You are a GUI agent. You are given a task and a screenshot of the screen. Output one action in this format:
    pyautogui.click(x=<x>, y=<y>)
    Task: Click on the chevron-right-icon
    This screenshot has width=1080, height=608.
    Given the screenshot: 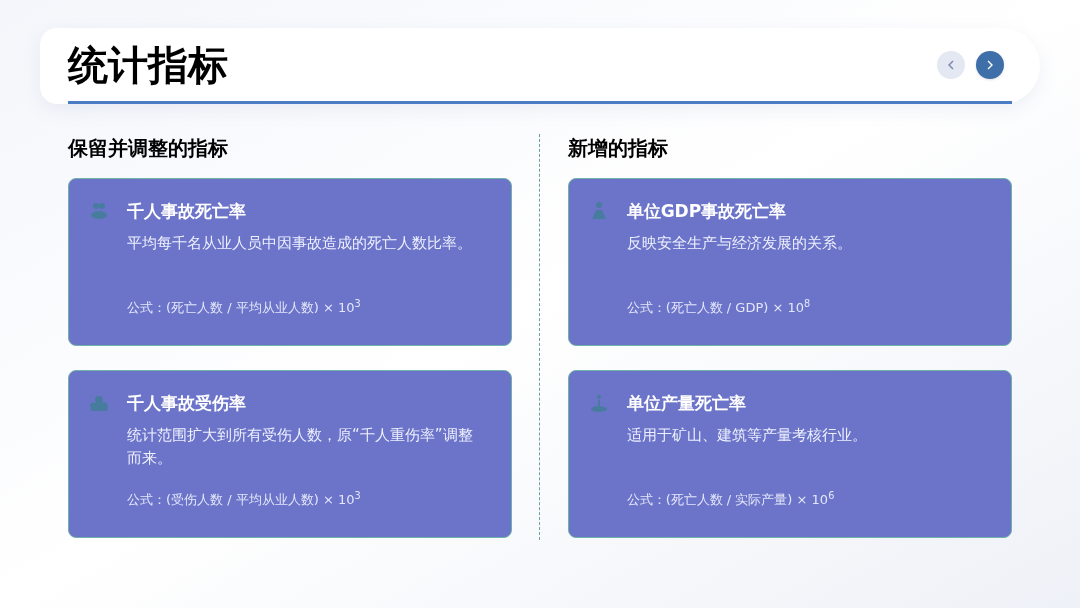 What is the action you would take?
    pyautogui.click(x=990, y=64)
    